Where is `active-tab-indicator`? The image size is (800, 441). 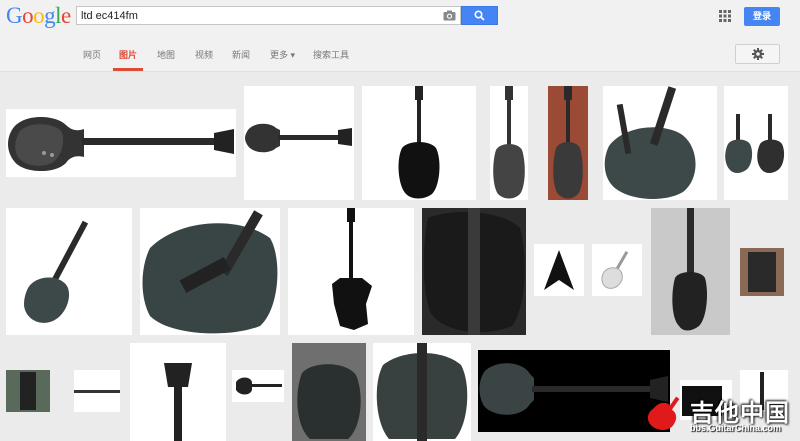 active-tab-indicator is located at coordinates (128, 69).